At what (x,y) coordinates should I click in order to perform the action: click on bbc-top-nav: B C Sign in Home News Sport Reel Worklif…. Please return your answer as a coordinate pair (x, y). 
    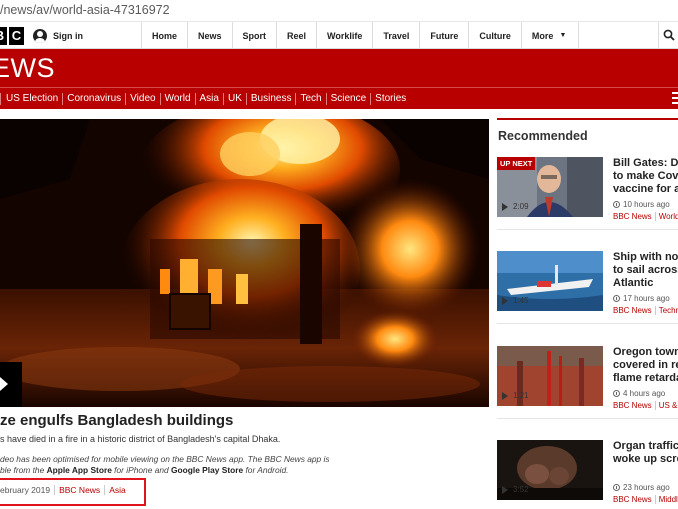
    Looking at the image, I should click on (339, 35).